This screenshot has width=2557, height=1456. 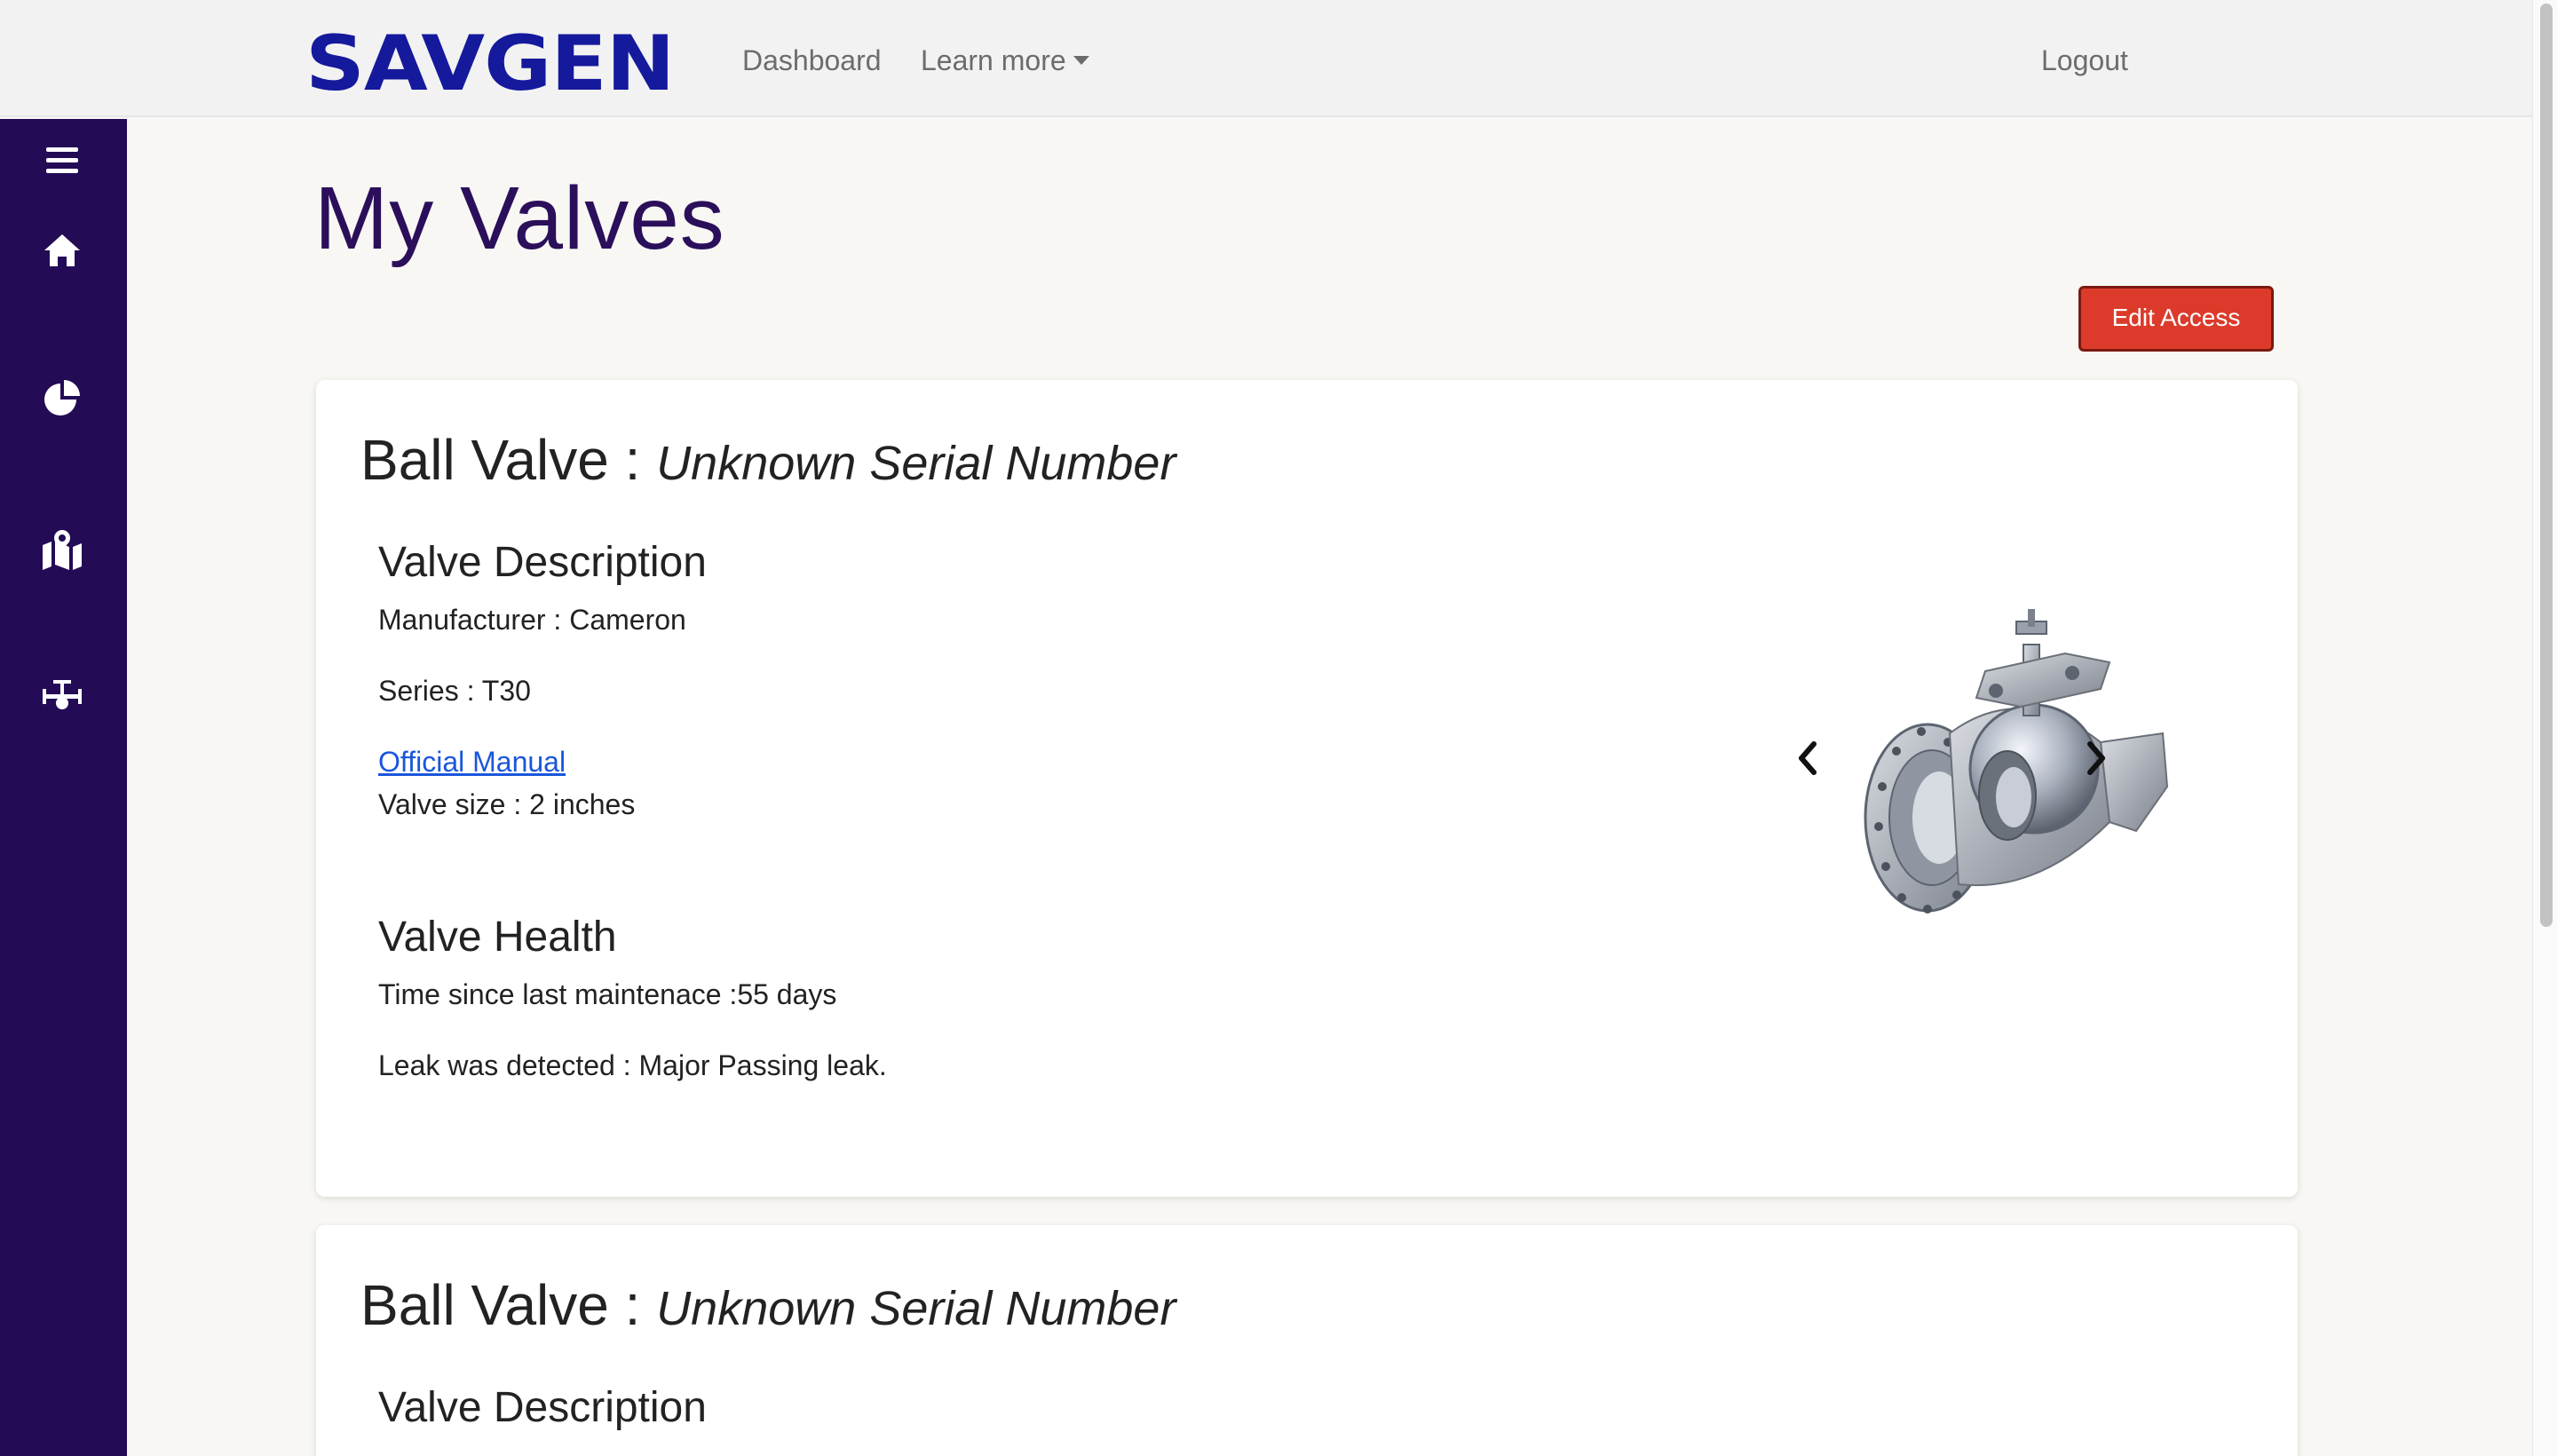 I want to click on carousel-prev-button, so click(x=1807, y=758).